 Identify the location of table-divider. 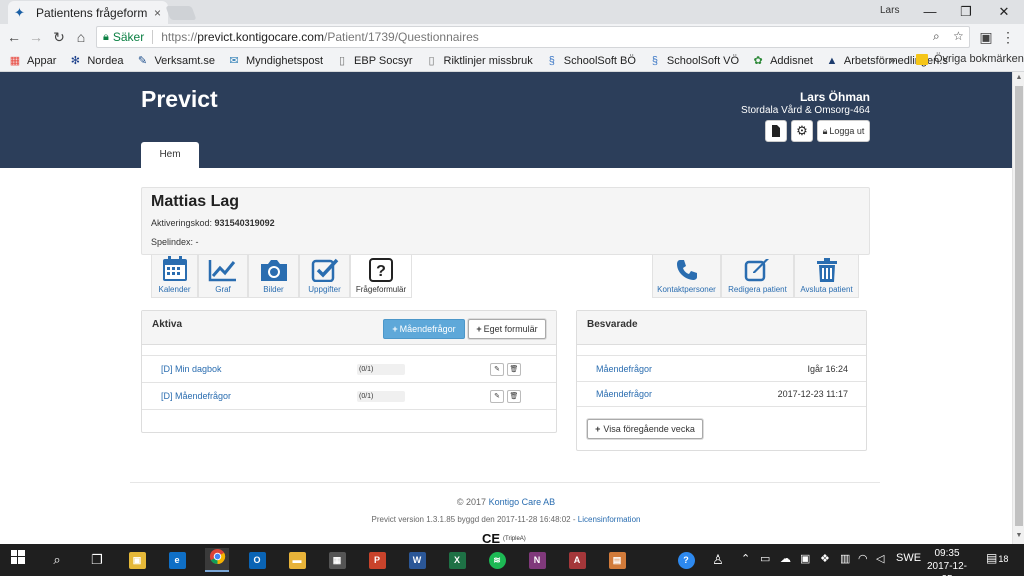
(721, 406).